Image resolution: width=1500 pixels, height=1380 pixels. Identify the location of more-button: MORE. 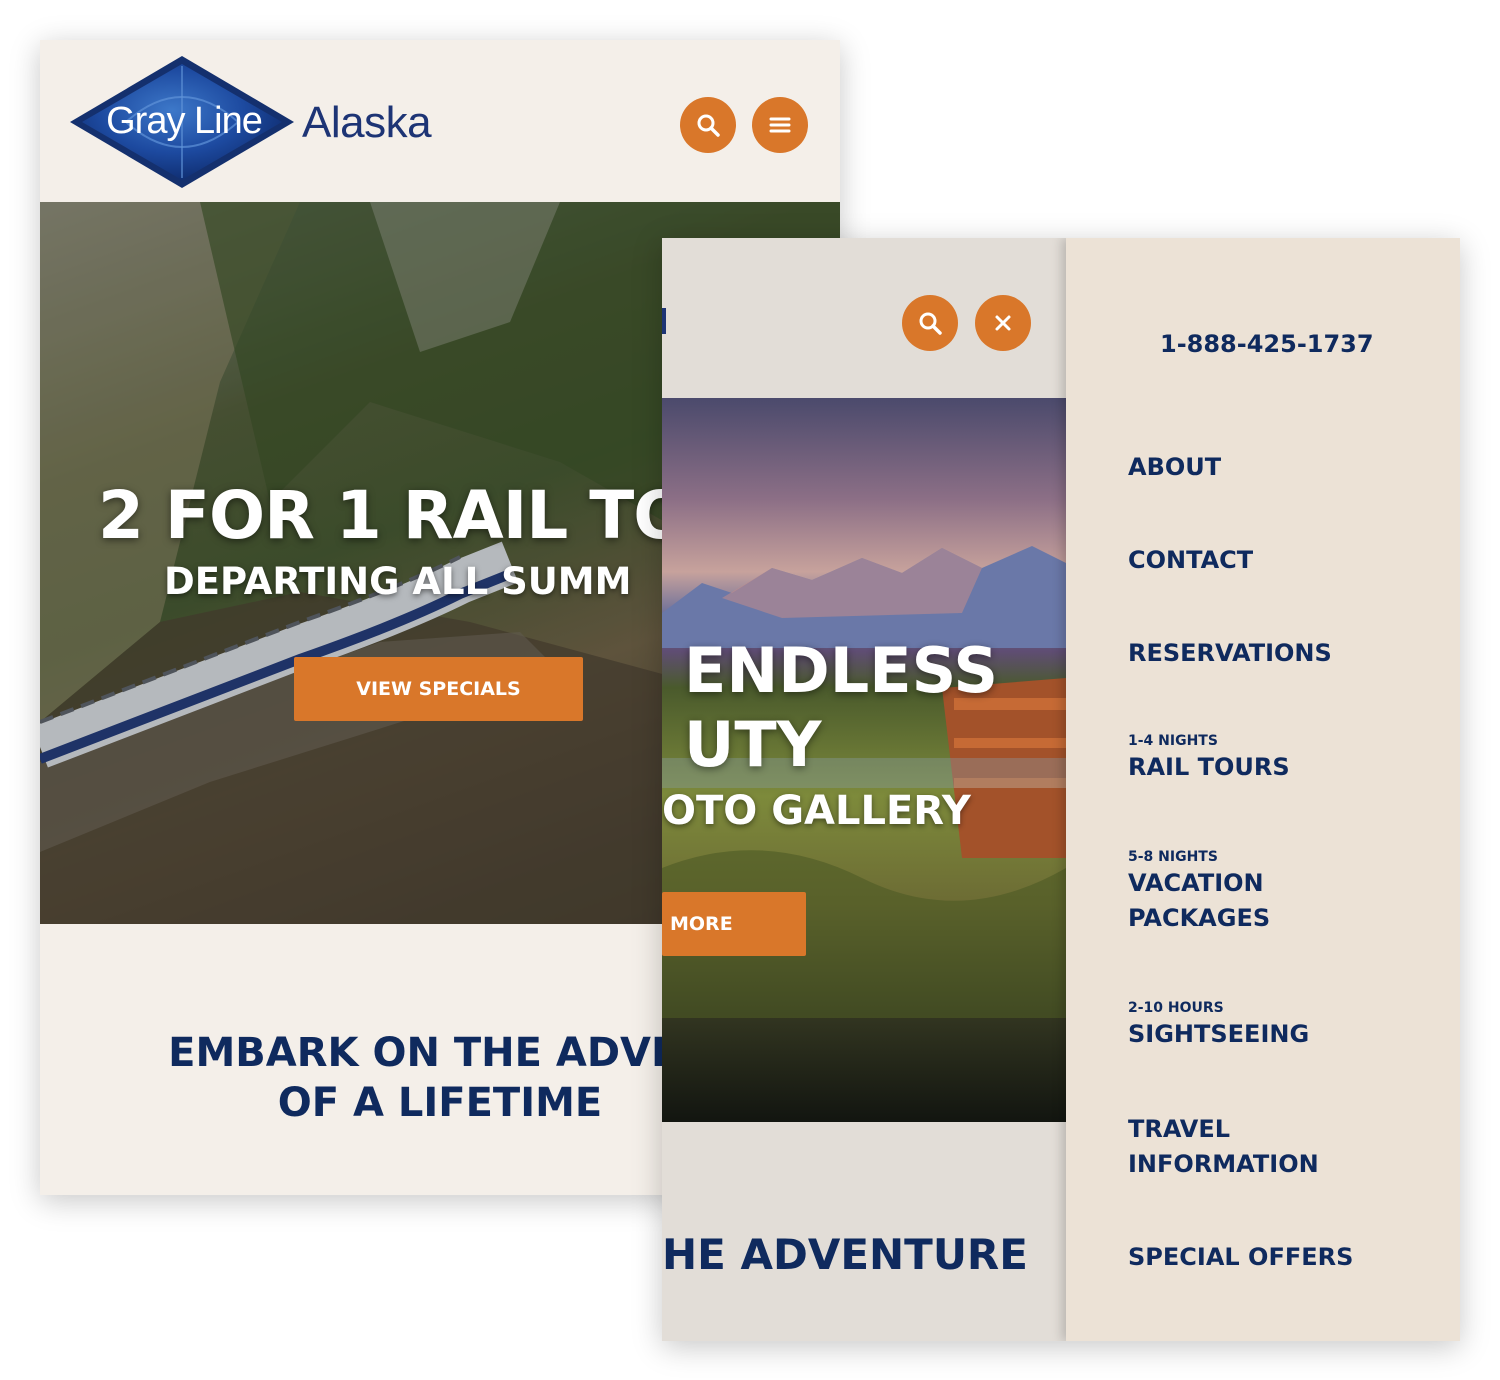
(734, 924).